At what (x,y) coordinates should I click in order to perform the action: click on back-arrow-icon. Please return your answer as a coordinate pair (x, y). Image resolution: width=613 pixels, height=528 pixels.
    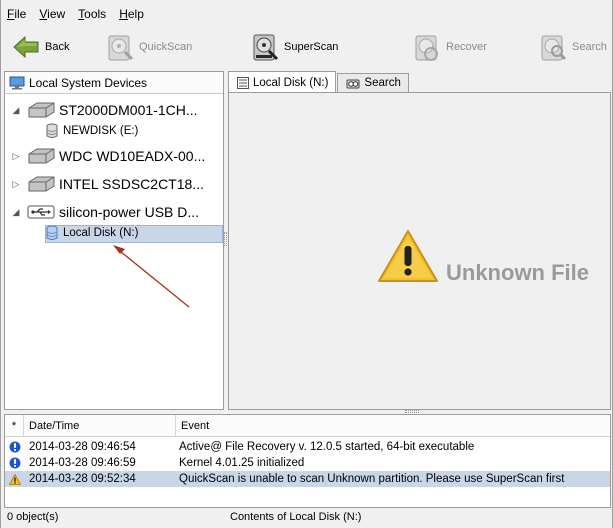
    Looking at the image, I should click on (26, 47).